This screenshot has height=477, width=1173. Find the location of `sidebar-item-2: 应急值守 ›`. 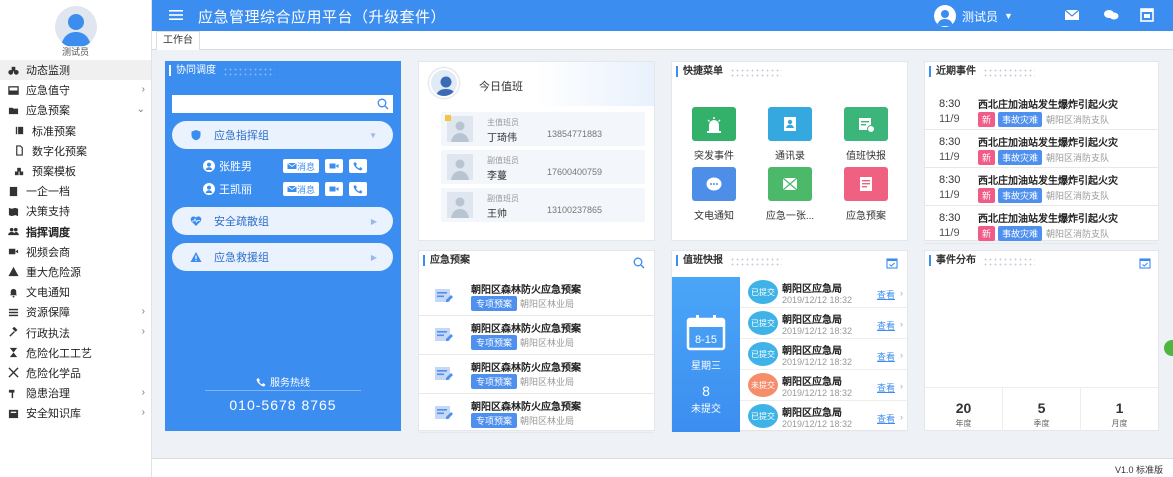

sidebar-item-2: 应急值守 › is located at coordinates (75, 90).